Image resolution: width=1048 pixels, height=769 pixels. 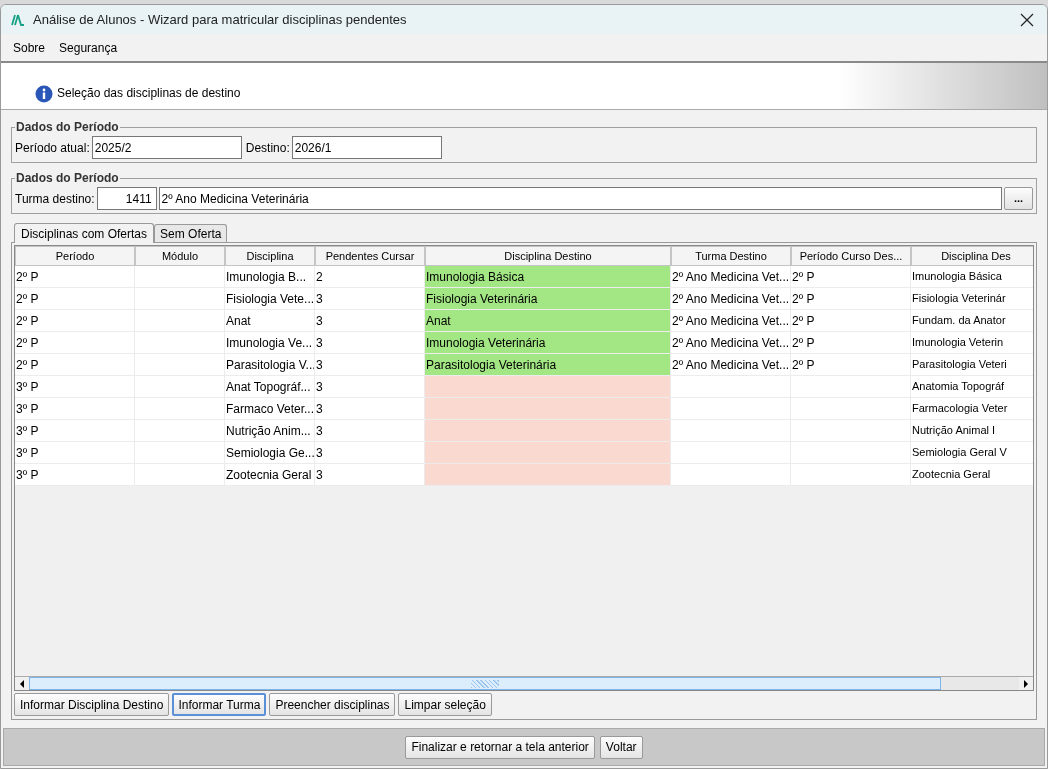 I want to click on app-logo-icon, so click(x=18, y=19).